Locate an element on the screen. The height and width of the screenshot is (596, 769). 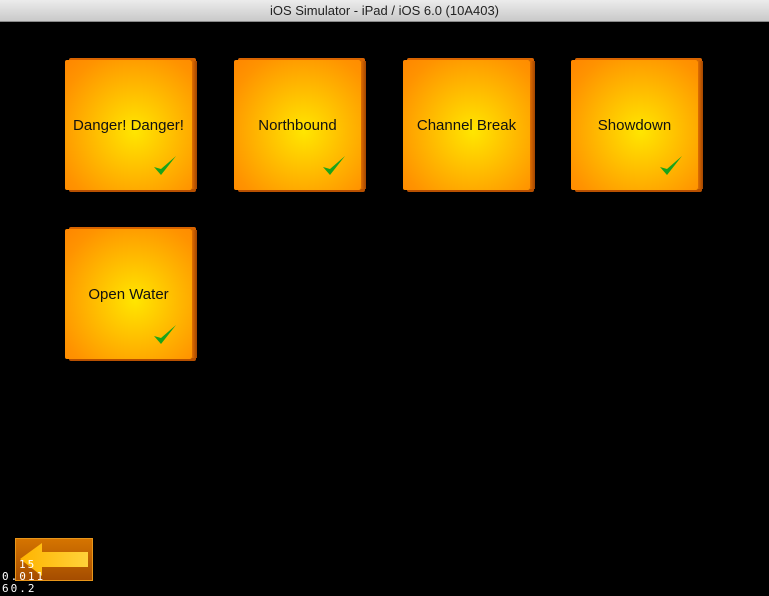
level-label: Channel Break is located at coordinates (466, 125).